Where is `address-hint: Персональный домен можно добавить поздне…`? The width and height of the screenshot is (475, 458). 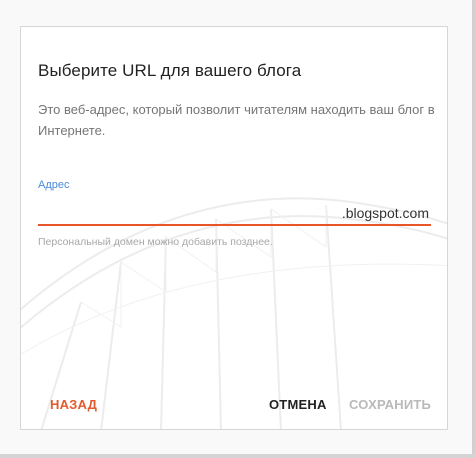
address-hint: Персональный домен можно добавить поздне… is located at coordinates (155, 242).